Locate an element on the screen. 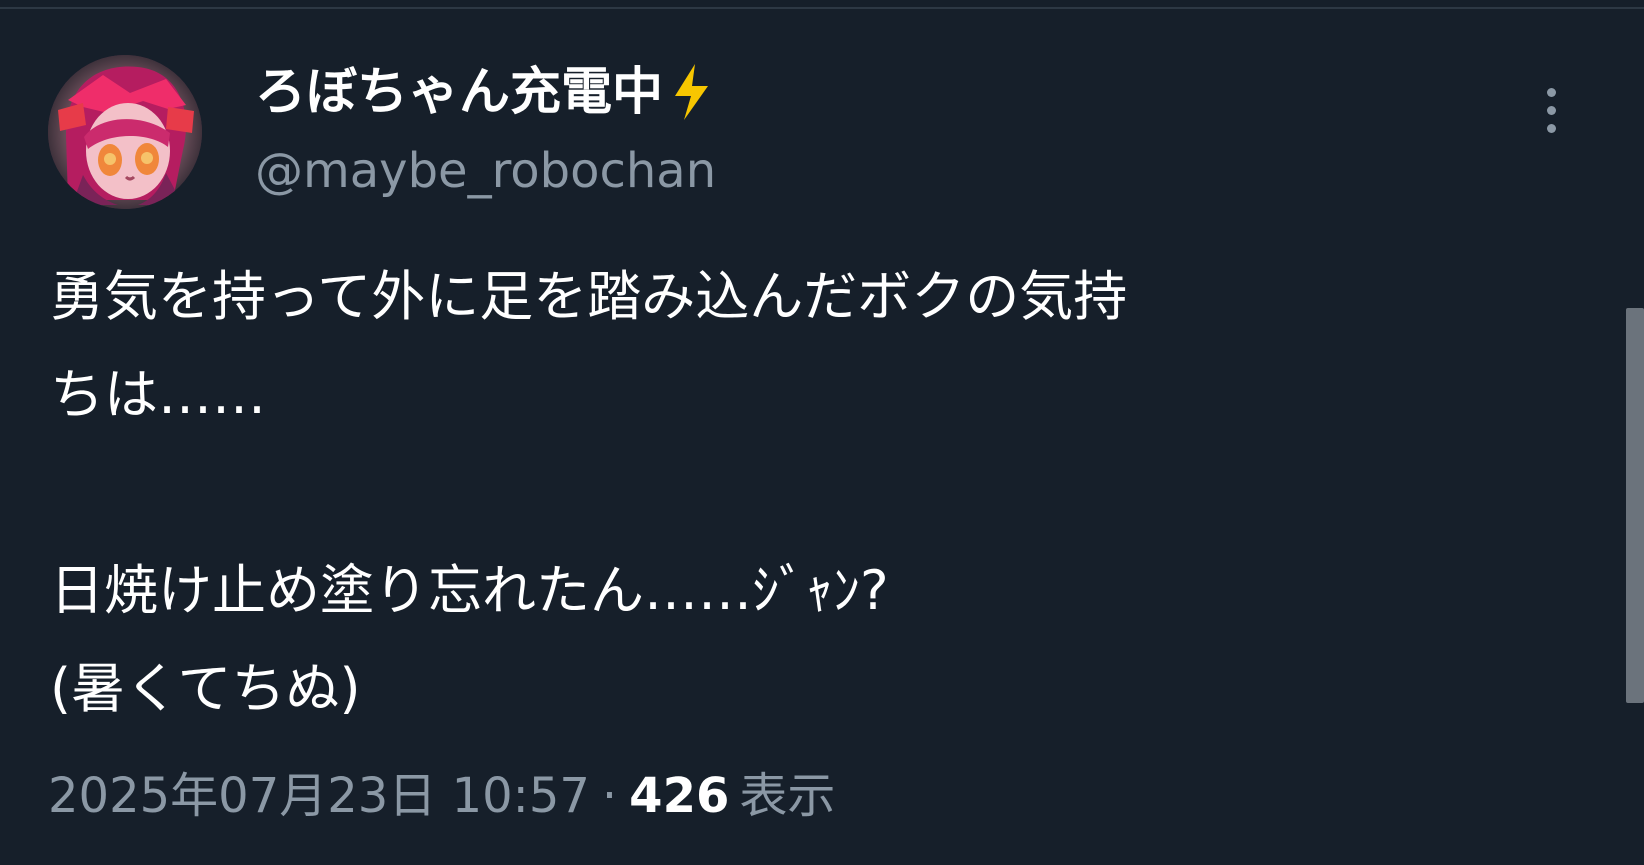 This screenshot has width=1644, height=865. tweet-timestamp: 2025年07月23日 10:57 is located at coordinates (319, 796).